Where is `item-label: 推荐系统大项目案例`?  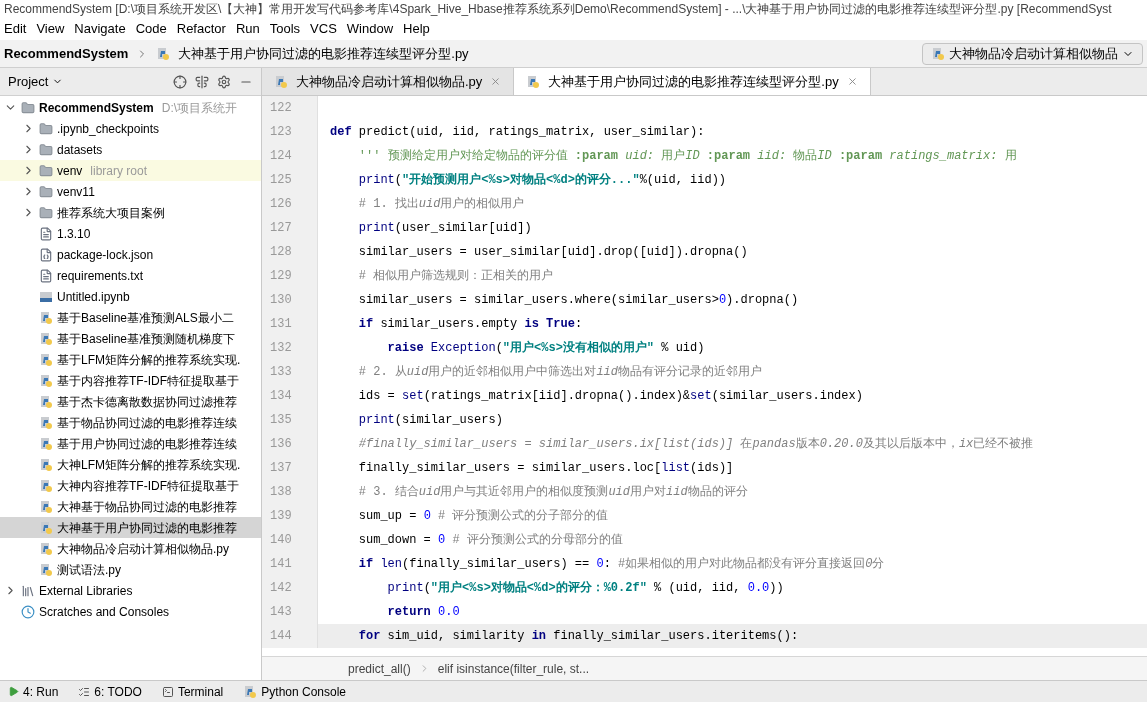 item-label: 推荐系统大项目案例 is located at coordinates (111, 213).